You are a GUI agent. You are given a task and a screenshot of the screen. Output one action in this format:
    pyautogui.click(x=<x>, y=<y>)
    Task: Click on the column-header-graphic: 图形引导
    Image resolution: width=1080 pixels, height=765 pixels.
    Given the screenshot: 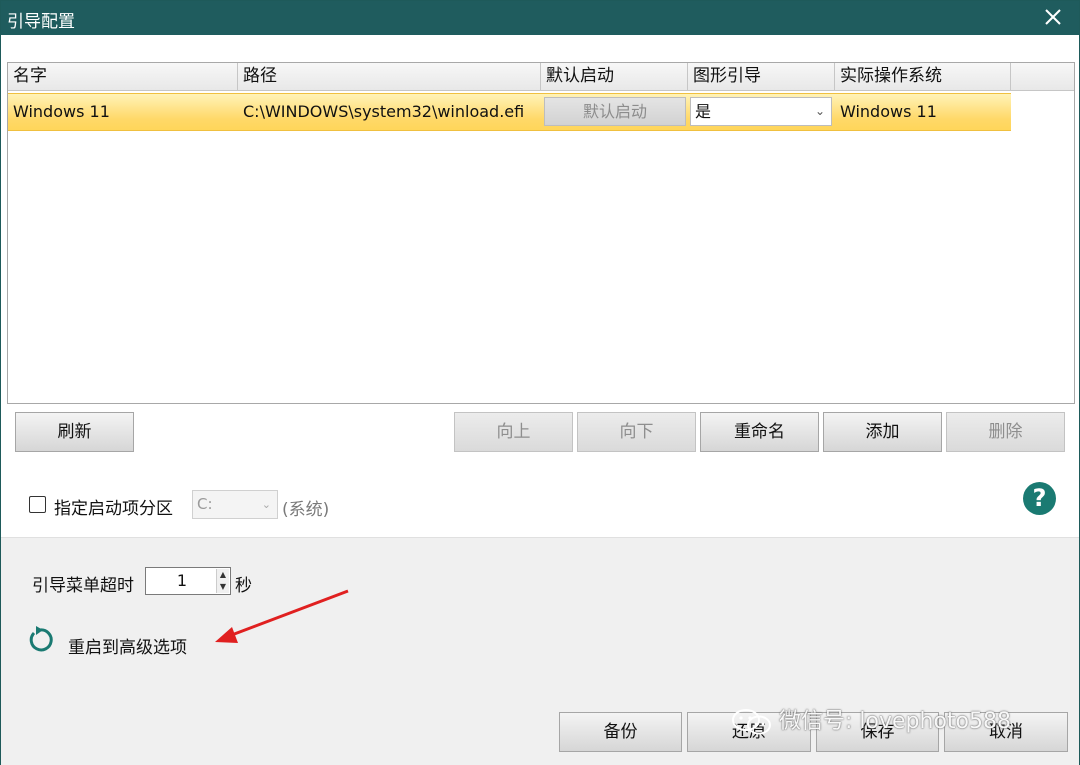 What is the action you would take?
    pyautogui.click(x=761, y=76)
    